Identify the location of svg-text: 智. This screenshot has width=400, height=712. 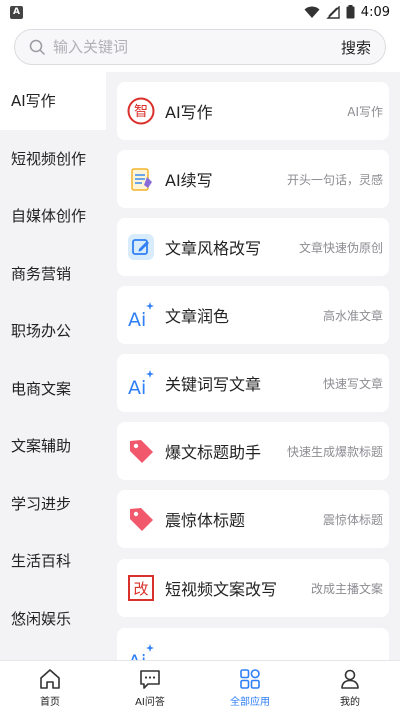
(141, 112).